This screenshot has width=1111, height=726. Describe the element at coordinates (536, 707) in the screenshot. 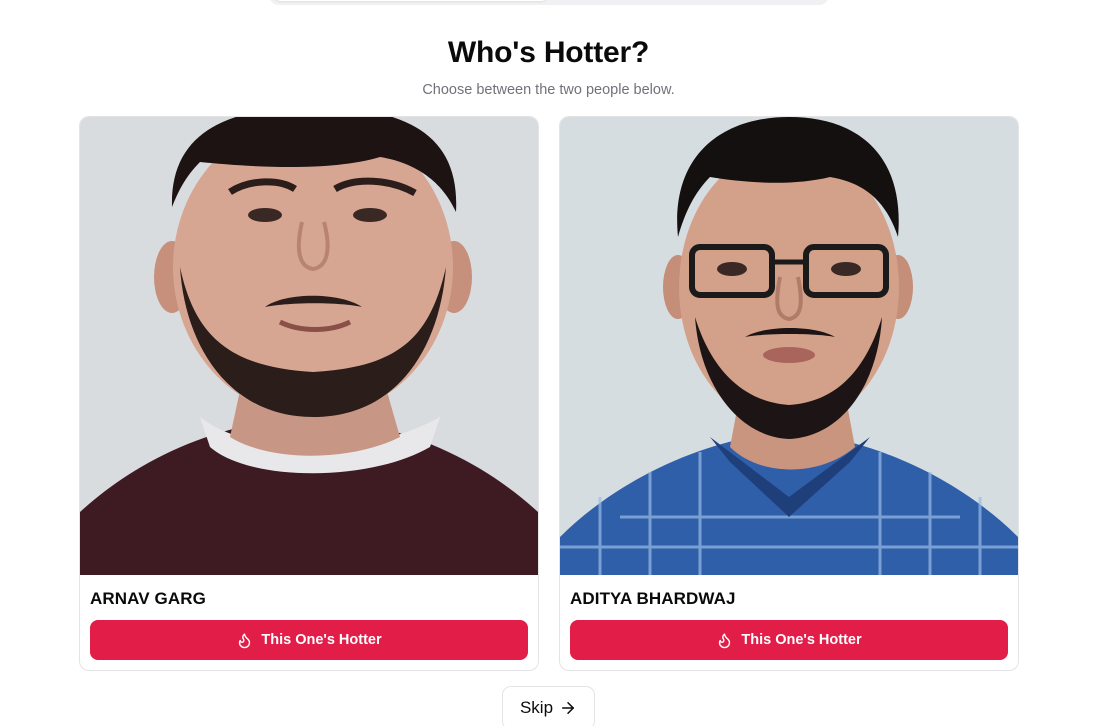

I see `skip-button-label: Skip` at that location.